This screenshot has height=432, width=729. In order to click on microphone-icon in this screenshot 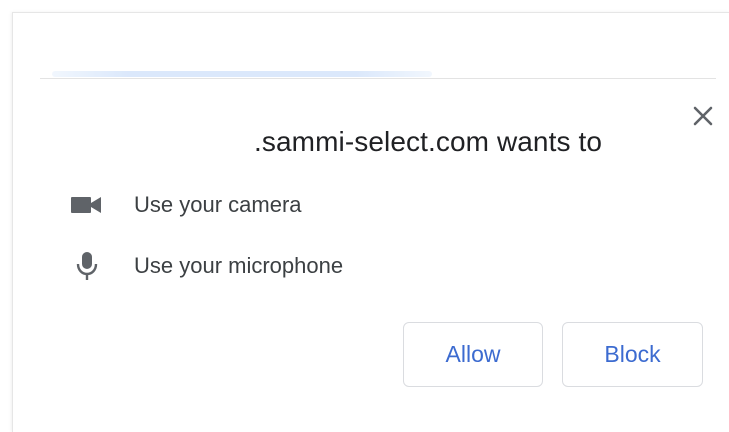, I will do `click(87, 266)`.